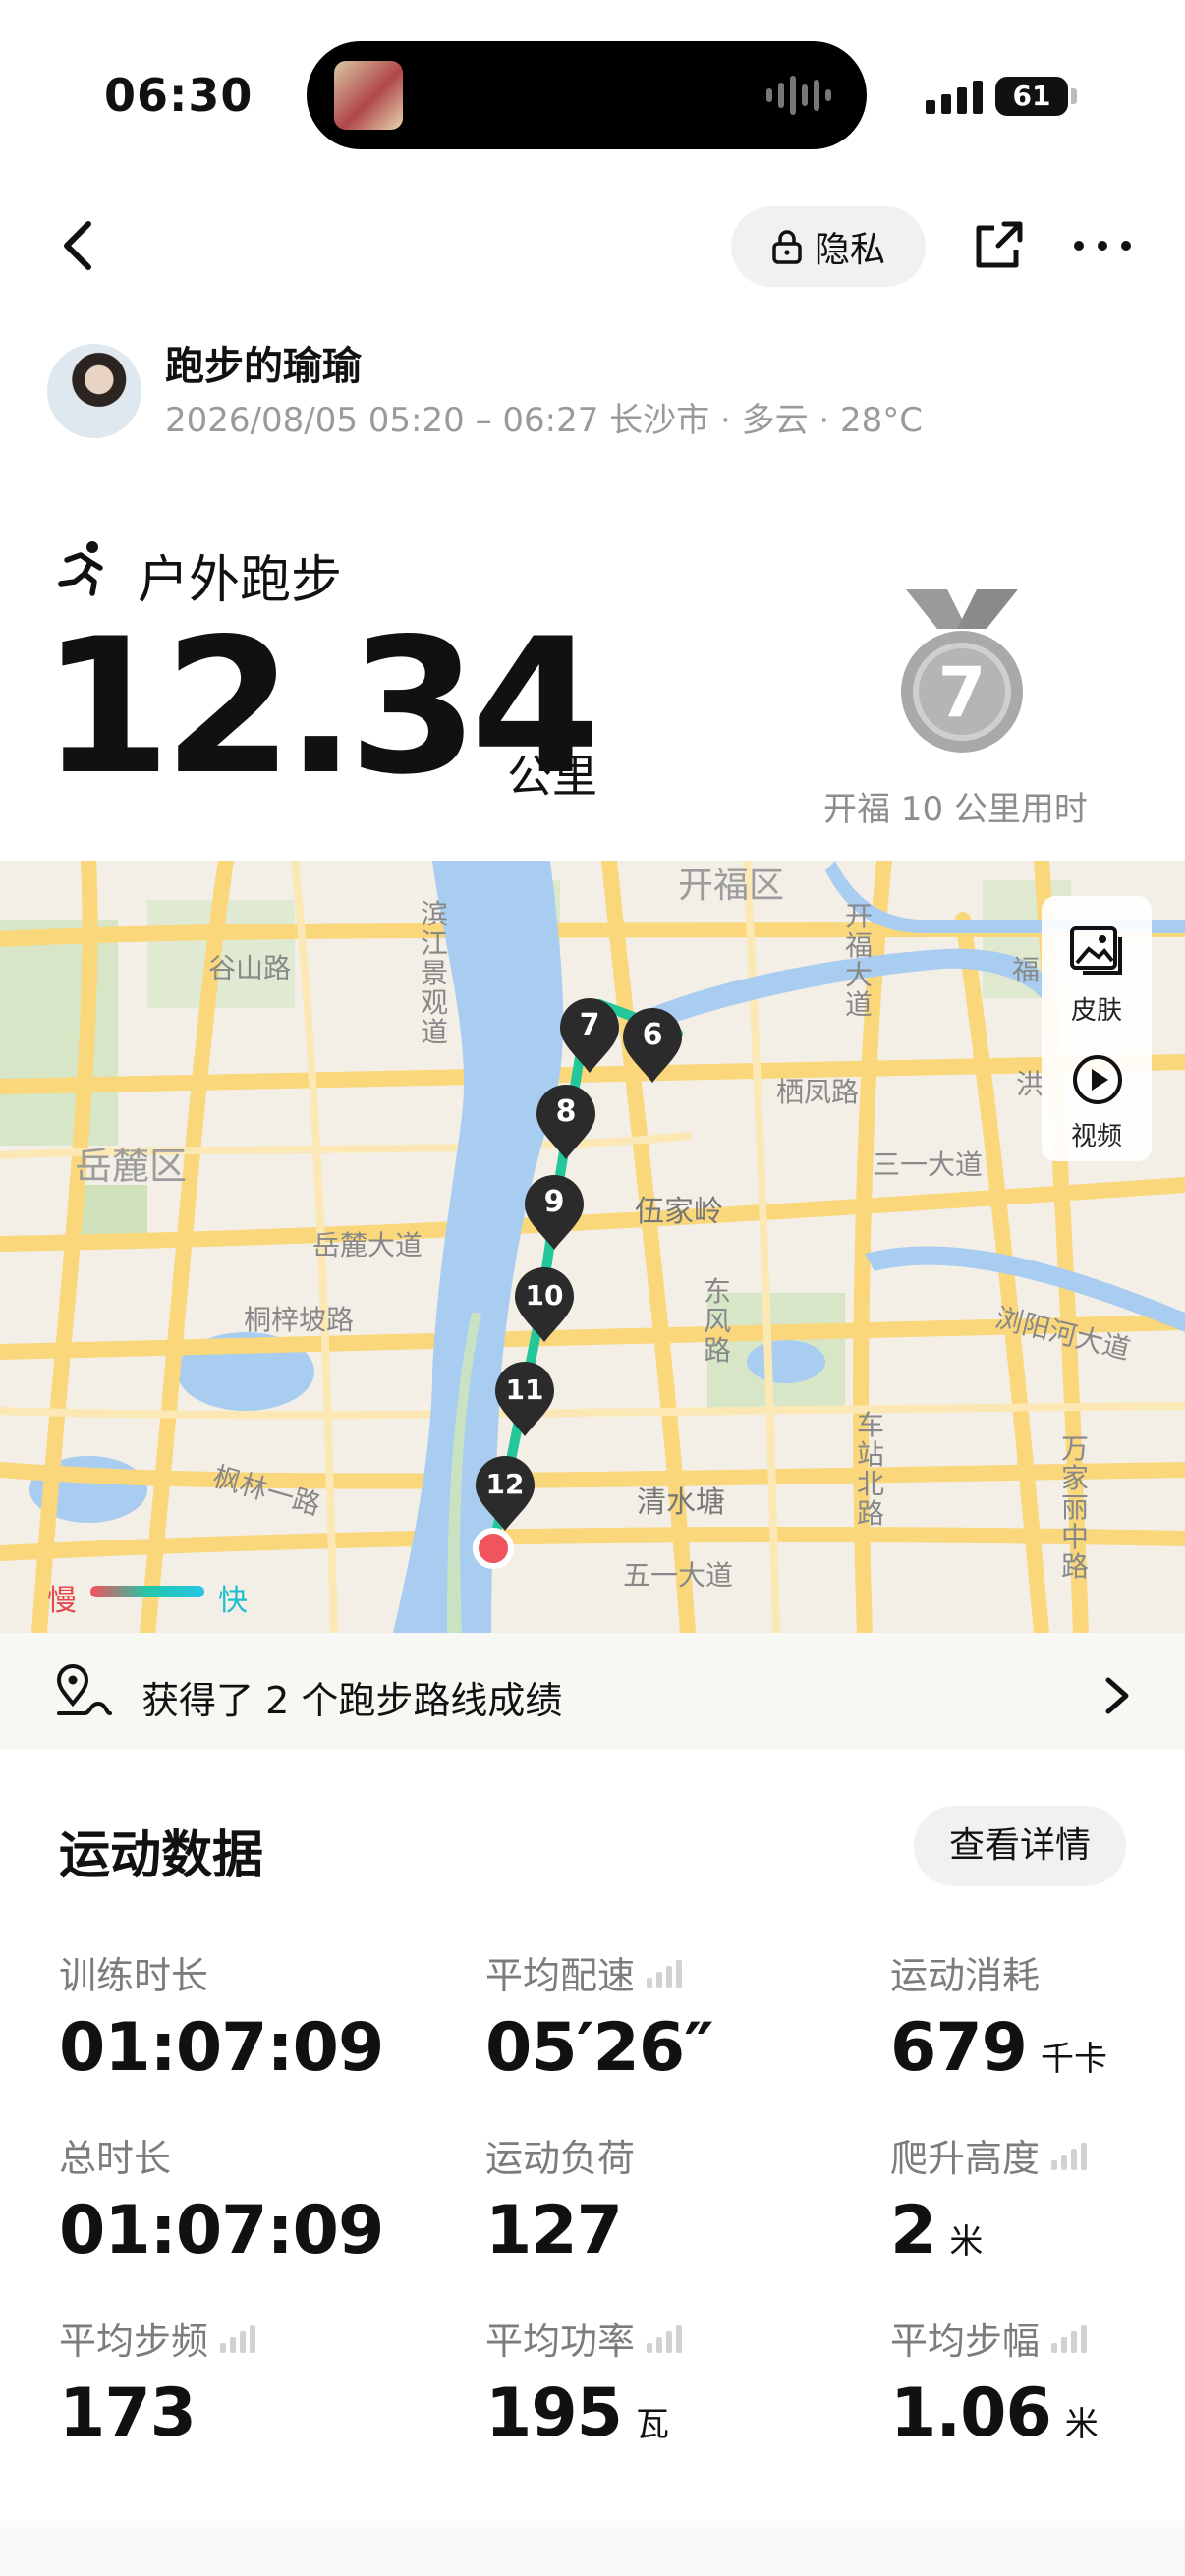 The width and height of the screenshot is (1185, 2576). Describe the element at coordinates (653, 1035) in the screenshot. I see `km-marker-label: 6` at that location.